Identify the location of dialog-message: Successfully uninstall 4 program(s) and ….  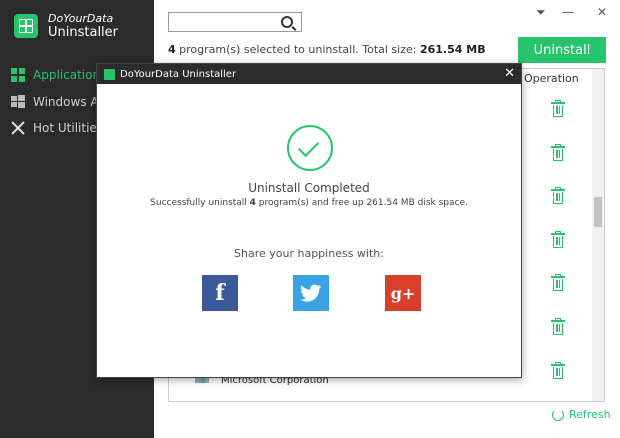
(309, 203).